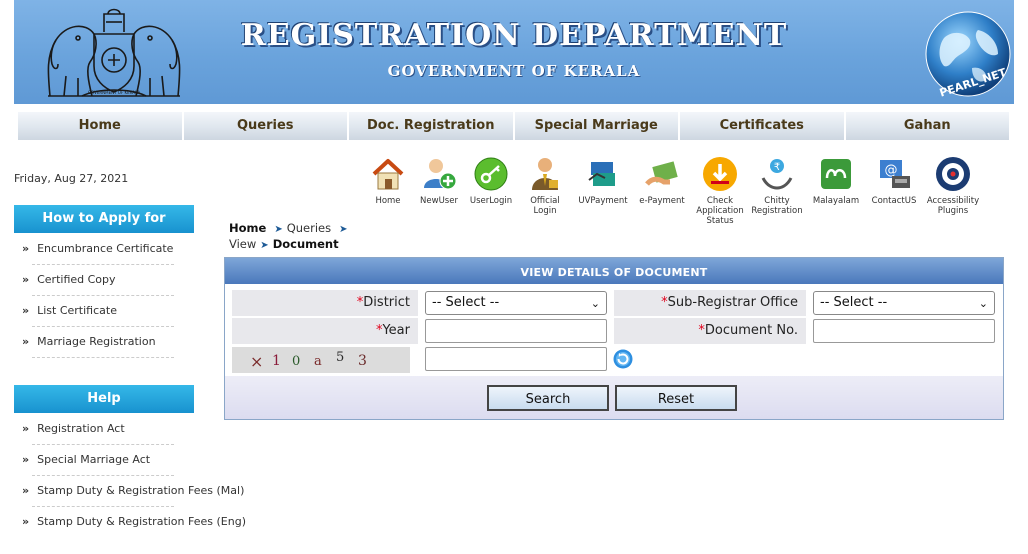 The width and height of the screenshot is (1028, 554). Describe the element at coordinates (614, 271) in the screenshot. I see `panel-title: VIEW DETAILS OF DOCUMENT` at that location.